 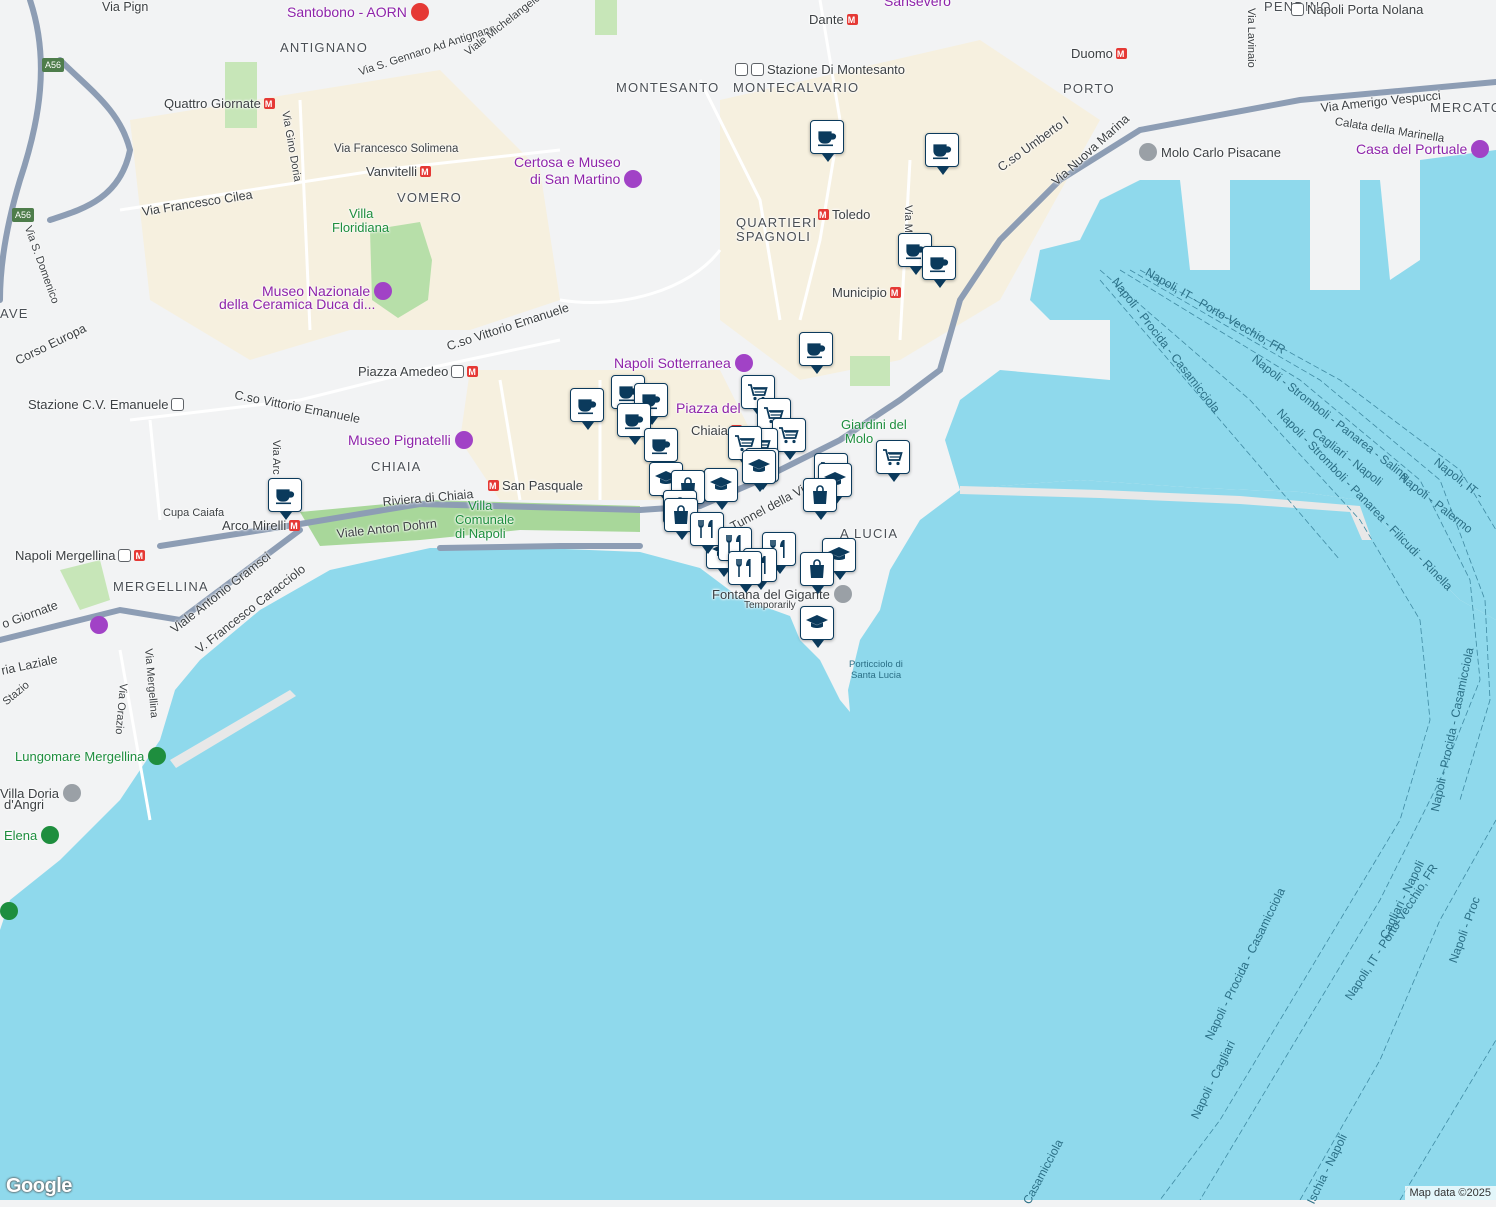 I want to click on station-vanvitelli-label: Vanvitelli, so click(x=391, y=171).